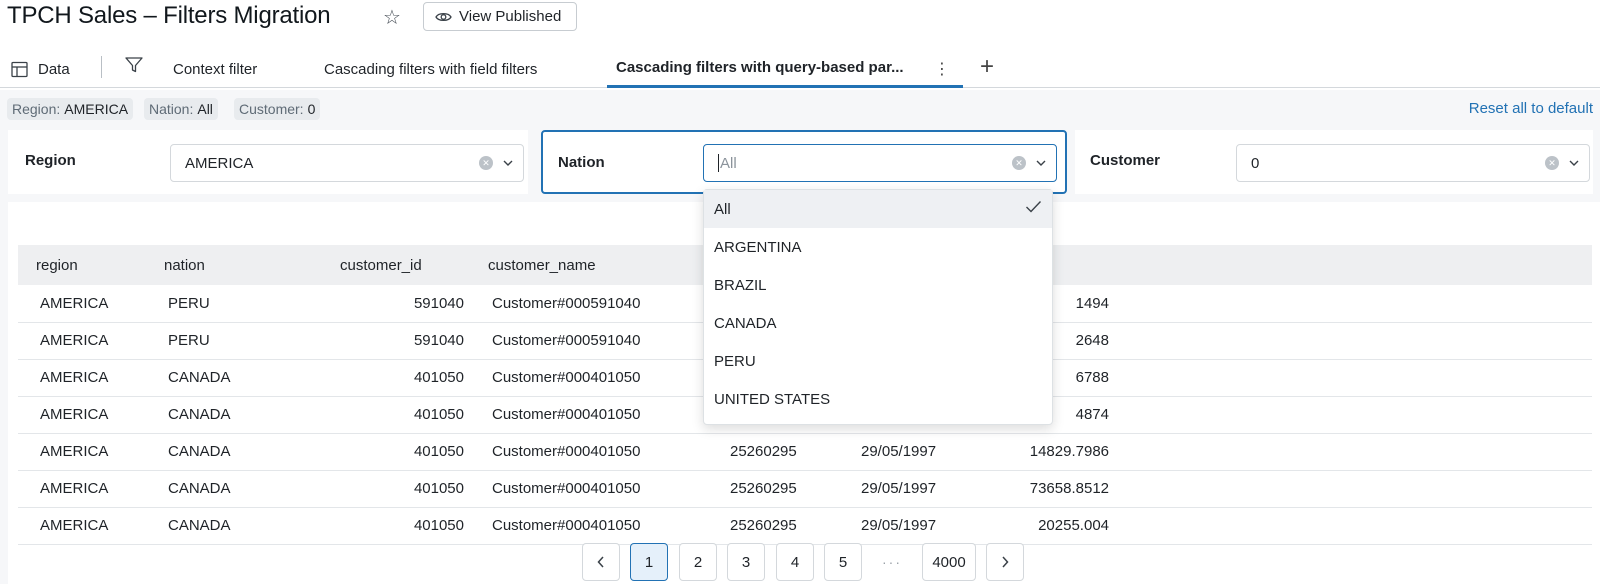 This screenshot has width=1600, height=584. Describe the element at coordinates (392, 17) in the screenshot. I see `star-icon: ☆` at that location.